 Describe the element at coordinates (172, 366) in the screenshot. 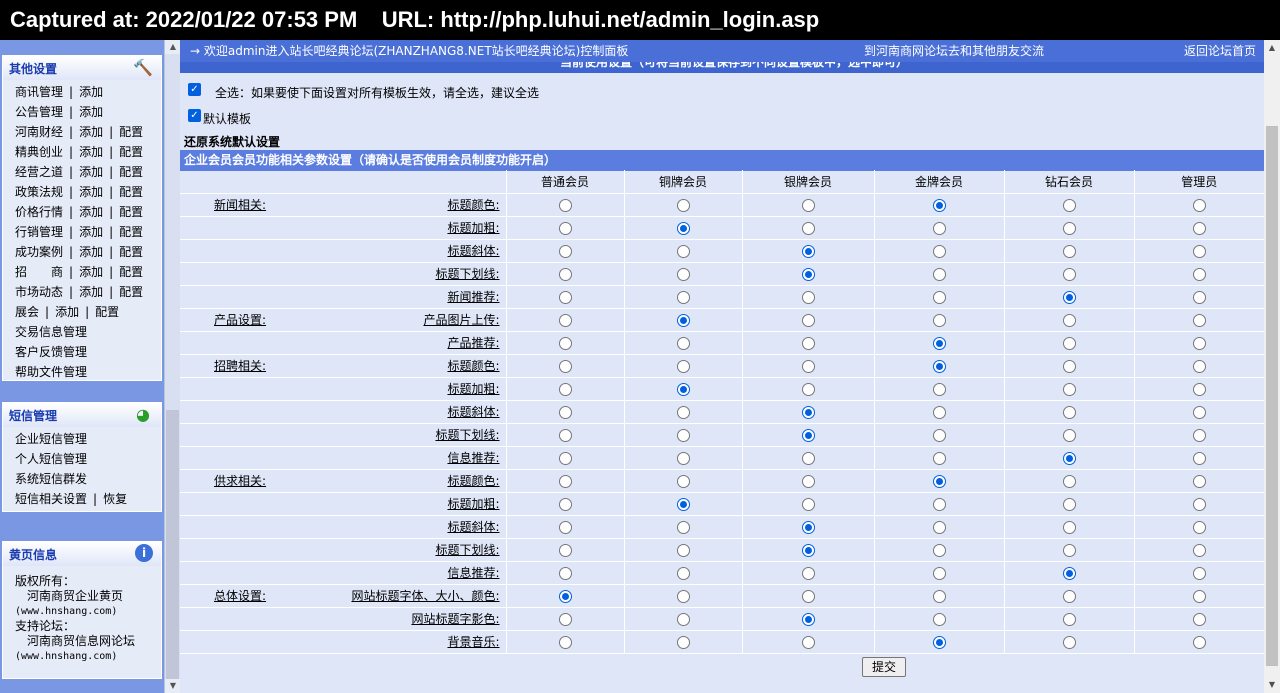

I see `sidebar-scrollbar: ▲ ▼` at that location.